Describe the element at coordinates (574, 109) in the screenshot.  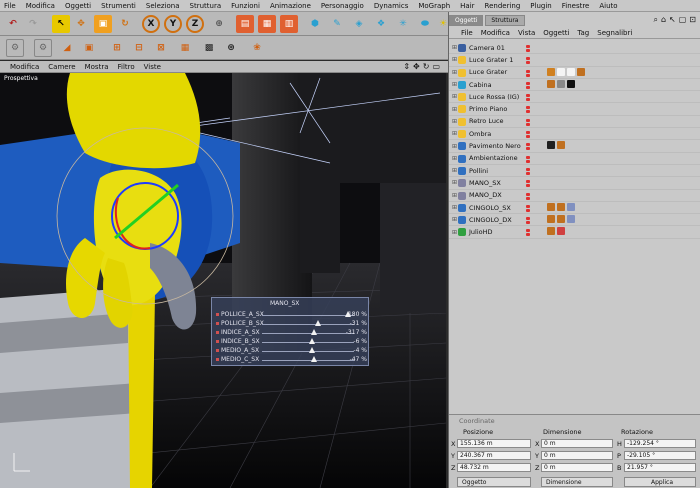
I see `object-row: ⊞ Primo Piano` at that location.